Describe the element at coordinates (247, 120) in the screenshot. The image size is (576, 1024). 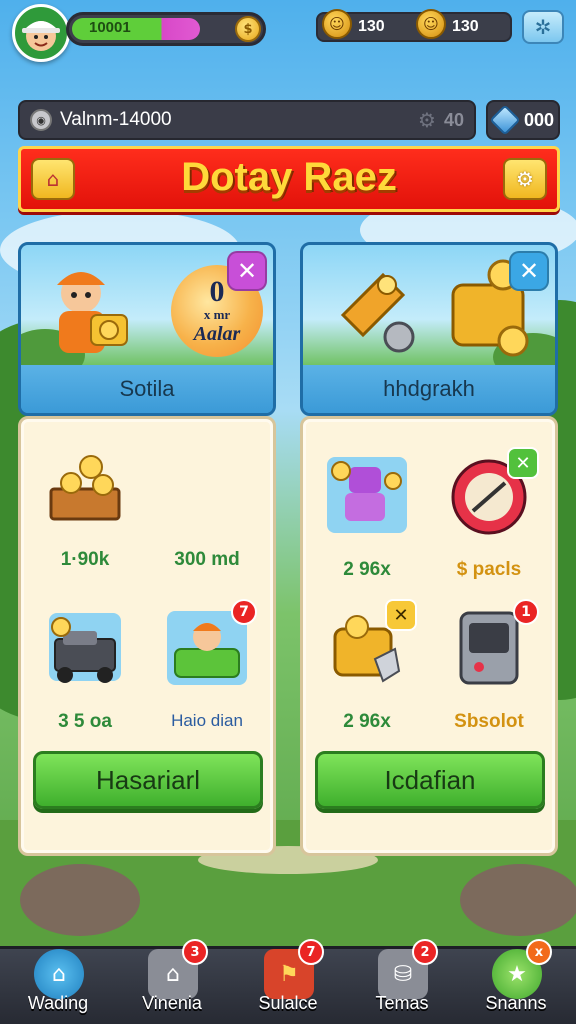
I see `search-bar: ◉ Valnm-14000 ⚙ 40` at that location.